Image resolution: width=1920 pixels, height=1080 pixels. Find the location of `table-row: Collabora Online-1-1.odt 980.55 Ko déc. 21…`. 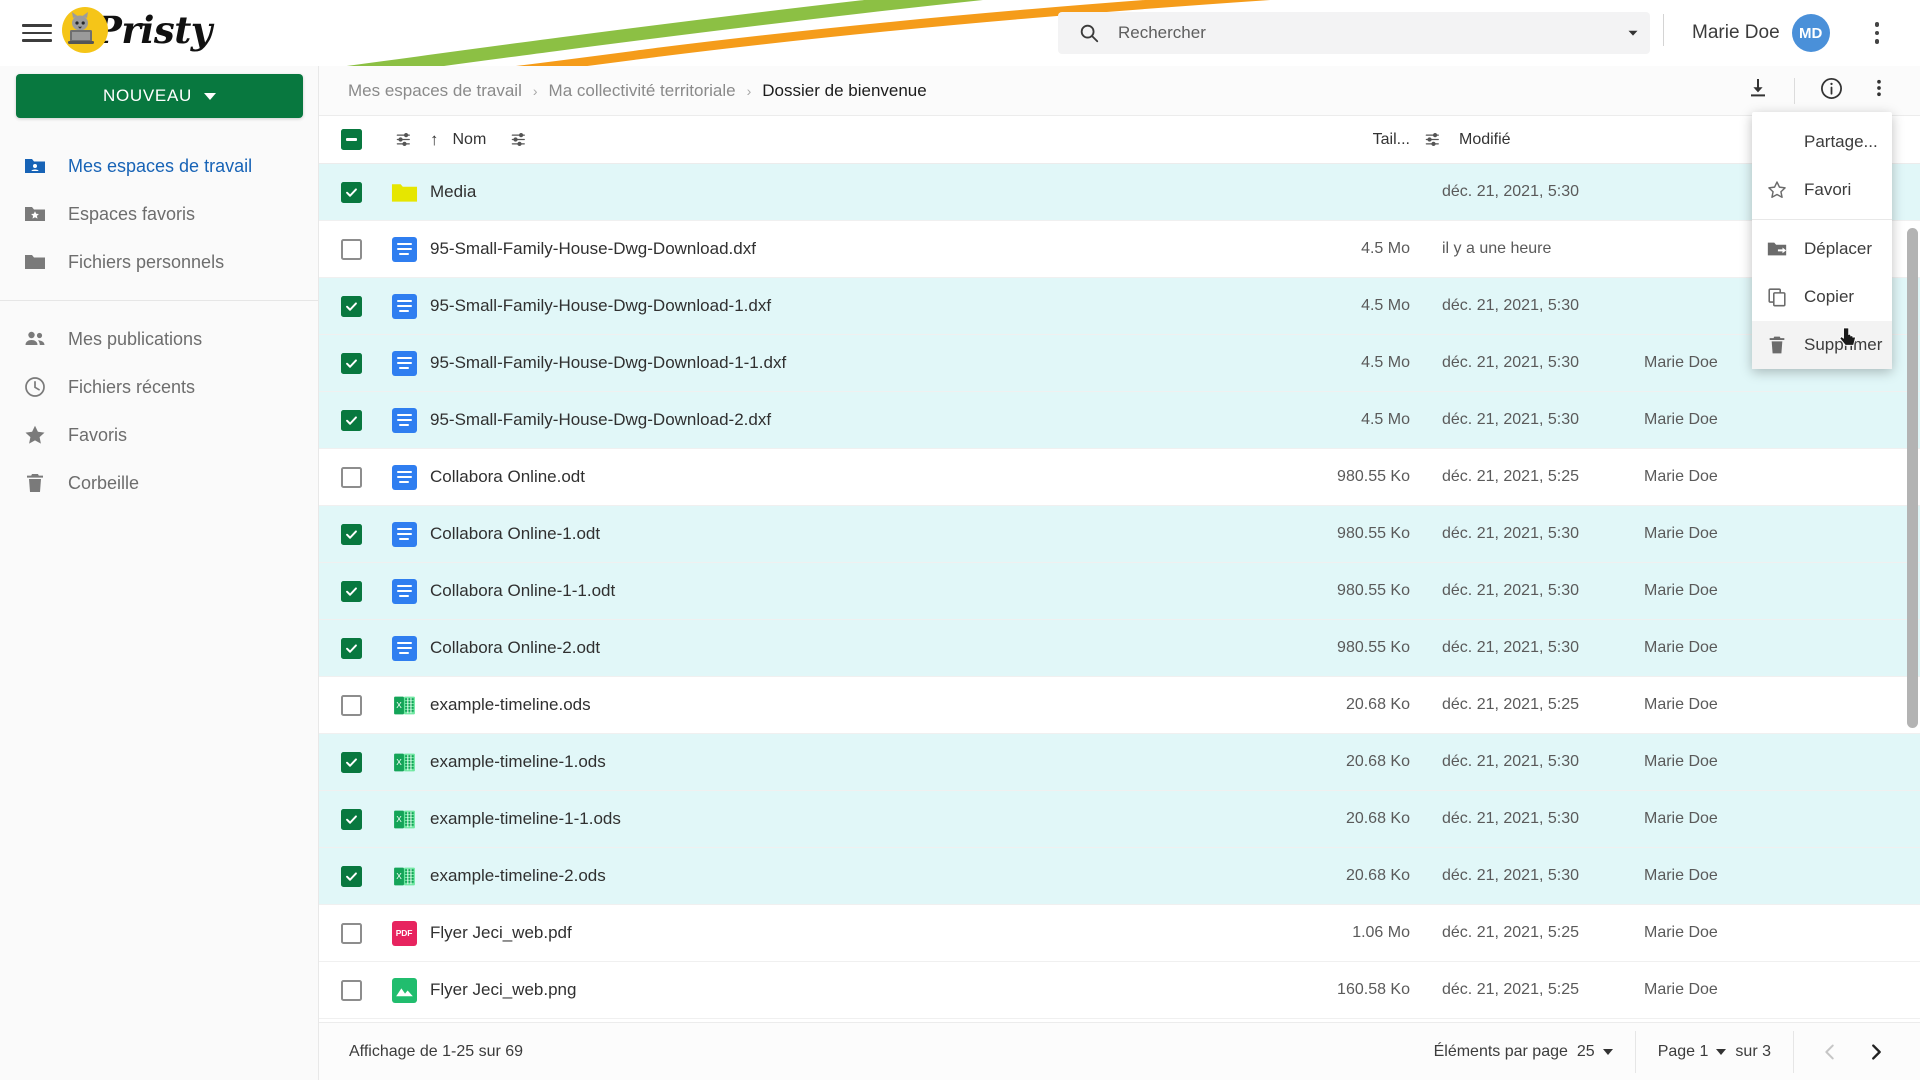

table-row: Collabora Online-1-1.odt 980.55 Ko déc. 21… is located at coordinates (1119, 591).